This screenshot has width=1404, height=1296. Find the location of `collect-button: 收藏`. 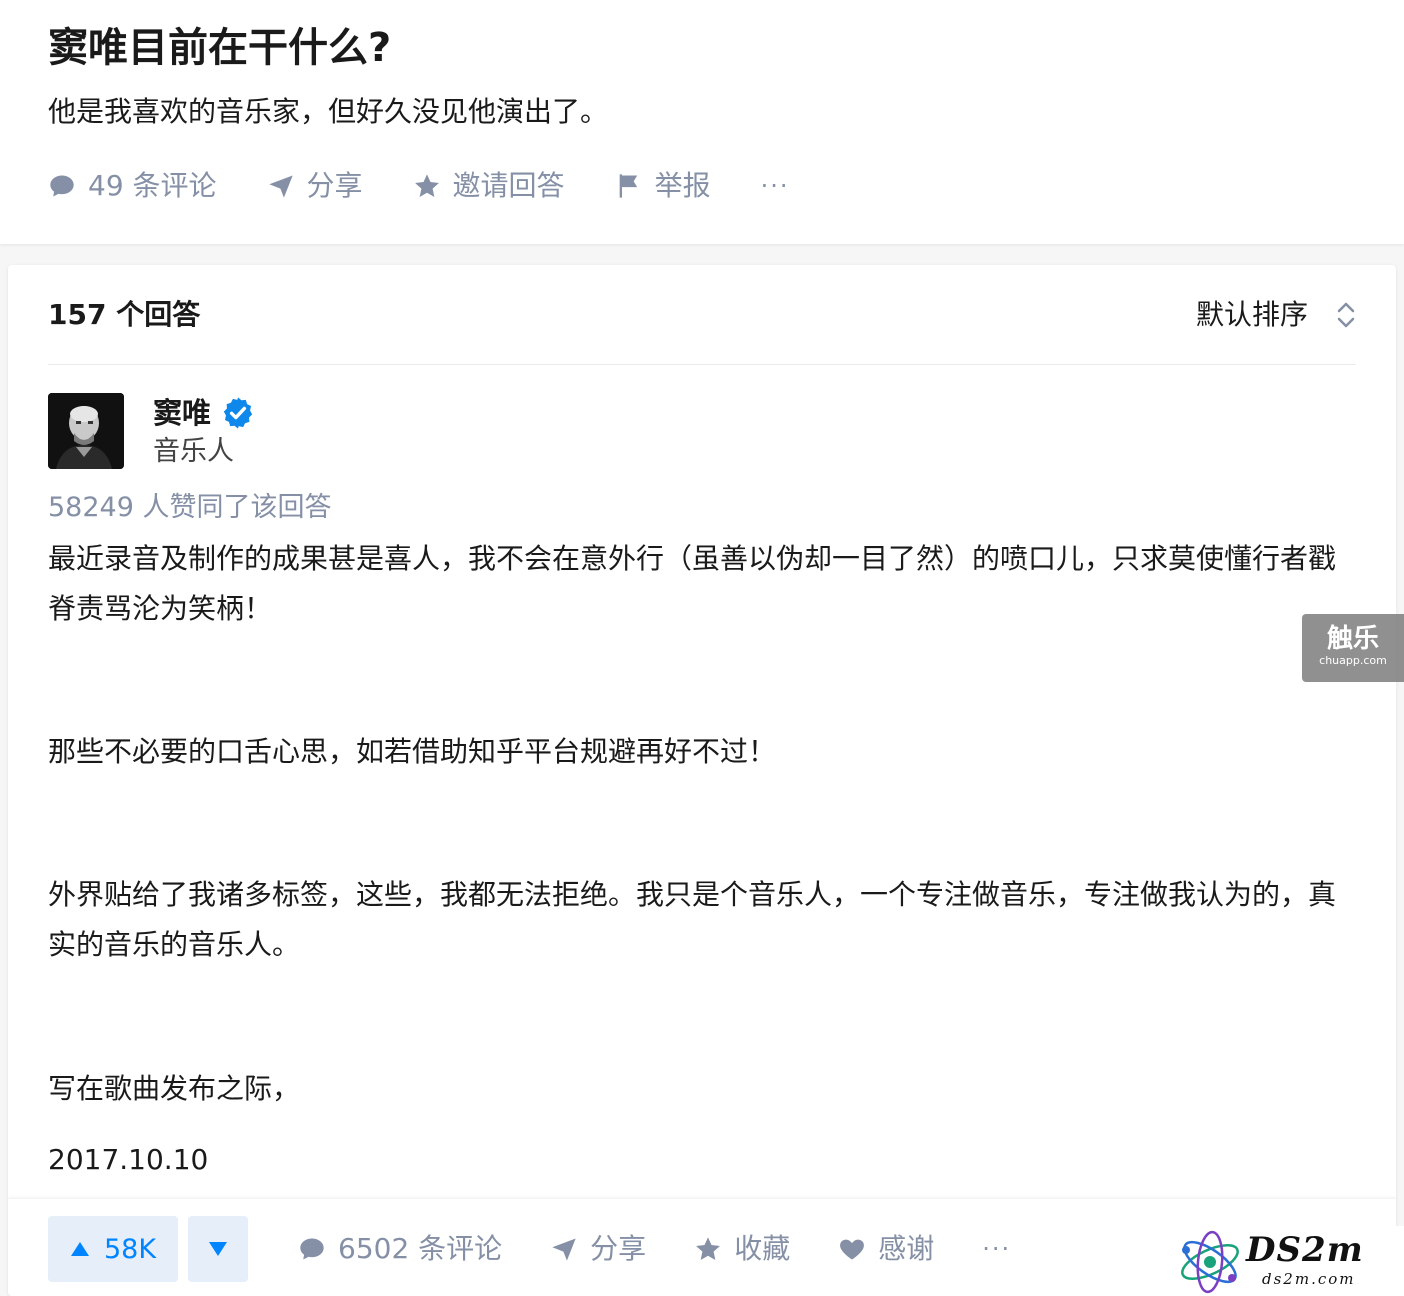

collect-button: 收藏 is located at coordinates (742, 1249).